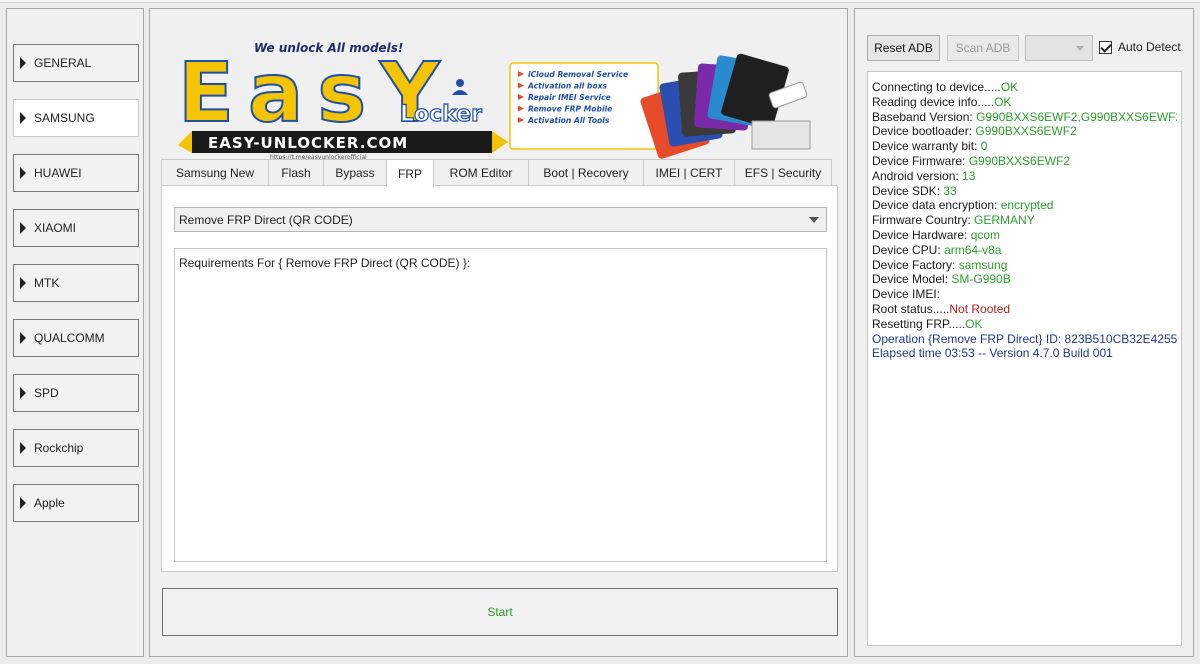  I want to click on log-value: qcom, so click(985, 234).